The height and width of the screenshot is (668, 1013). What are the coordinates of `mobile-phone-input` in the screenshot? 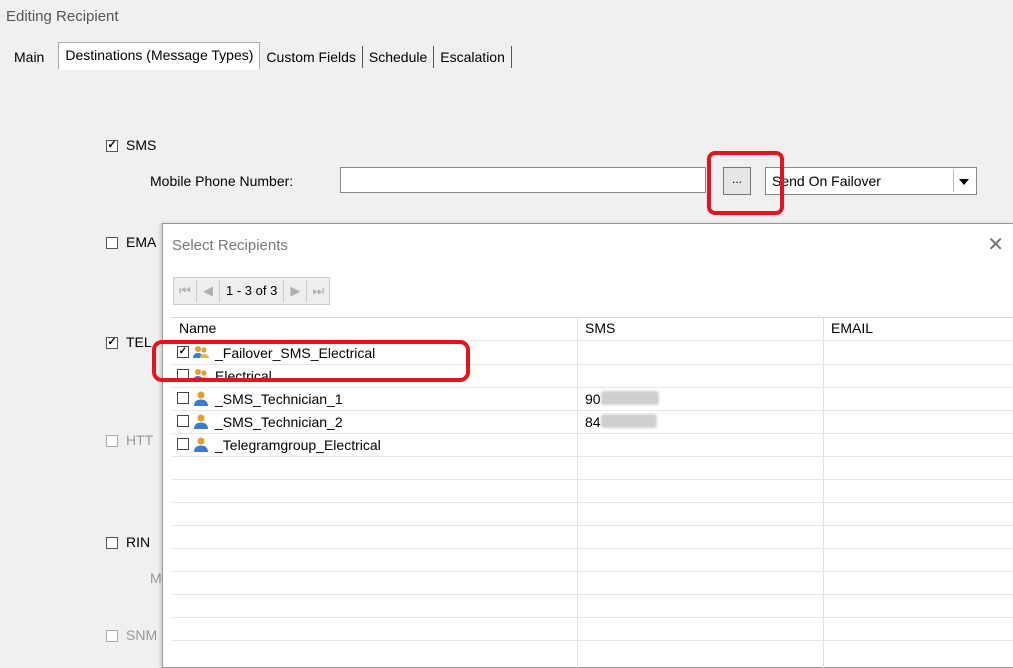 It's located at (523, 180).